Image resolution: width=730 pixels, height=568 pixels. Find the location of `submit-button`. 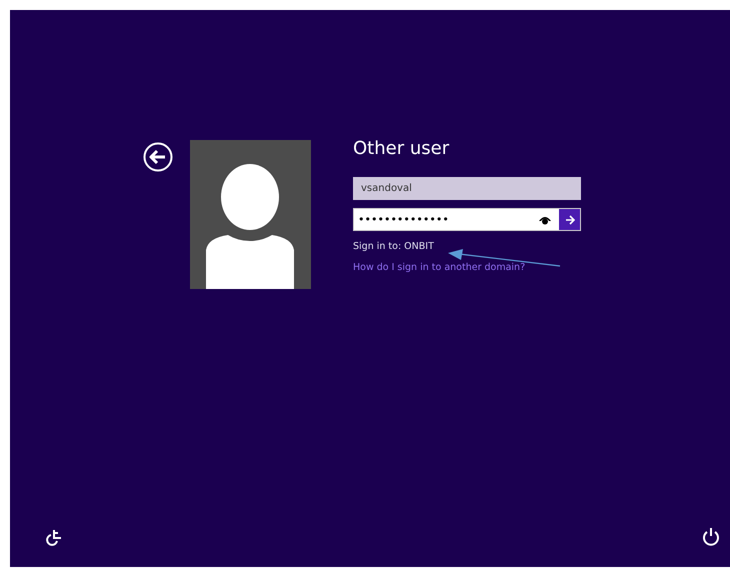

submit-button is located at coordinates (569, 219).